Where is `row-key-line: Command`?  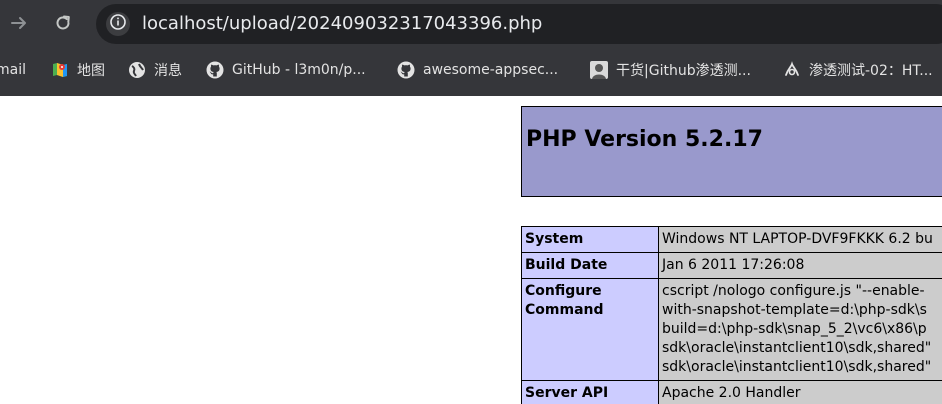 row-key-line: Command is located at coordinates (564, 310).